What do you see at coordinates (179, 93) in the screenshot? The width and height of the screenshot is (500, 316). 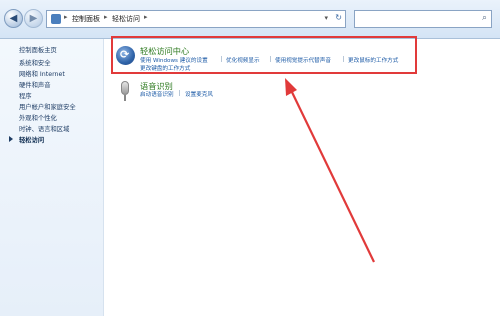 I see `link-divider` at bounding box center [179, 93].